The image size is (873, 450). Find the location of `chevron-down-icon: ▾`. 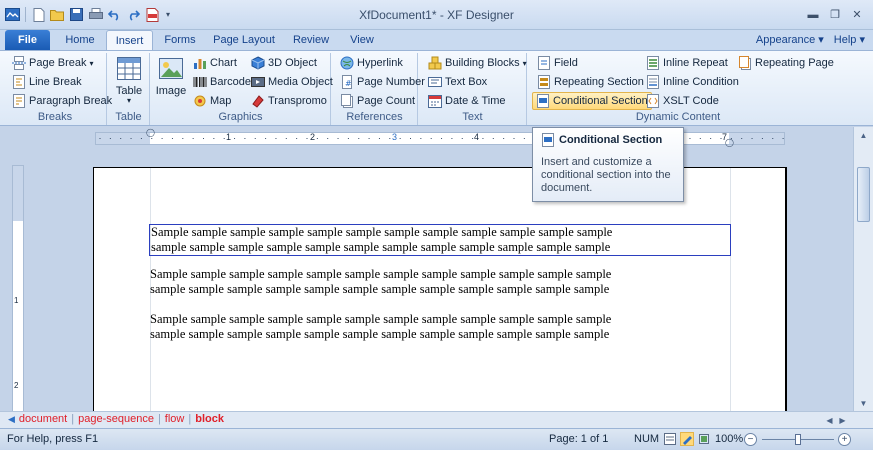

chevron-down-icon: ▾ is located at coordinates (91, 63).